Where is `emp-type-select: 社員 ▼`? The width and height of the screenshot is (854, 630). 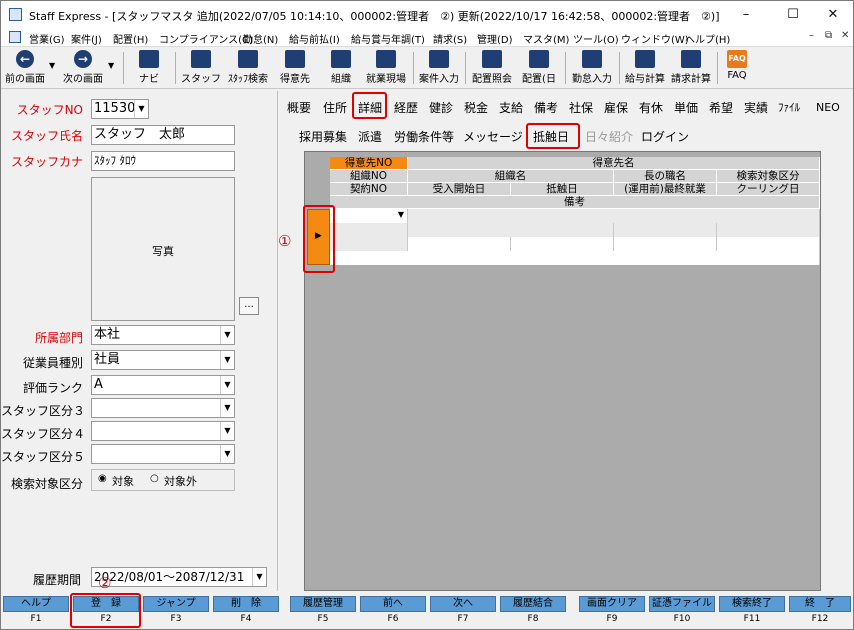
emp-type-select: 社員 ▼ is located at coordinates (163, 360).